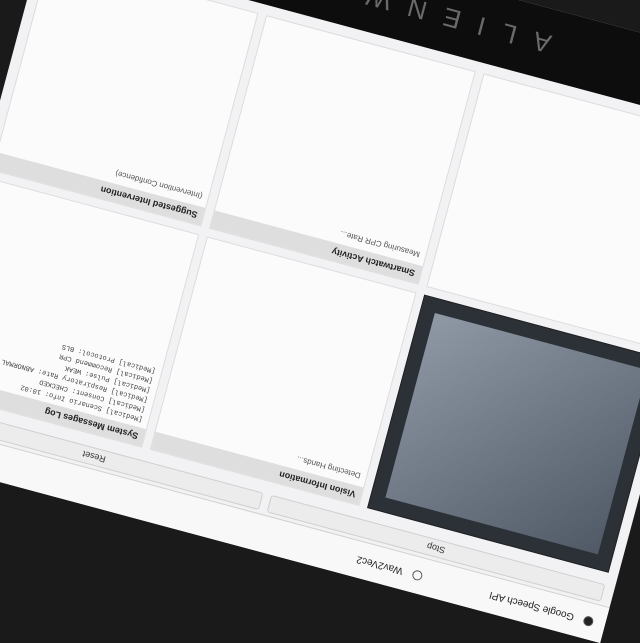 The image size is (640, 643). Describe the element at coordinates (380, 565) in the screenshot. I see `wav2vec-label: Wav2Vec2` at that location.